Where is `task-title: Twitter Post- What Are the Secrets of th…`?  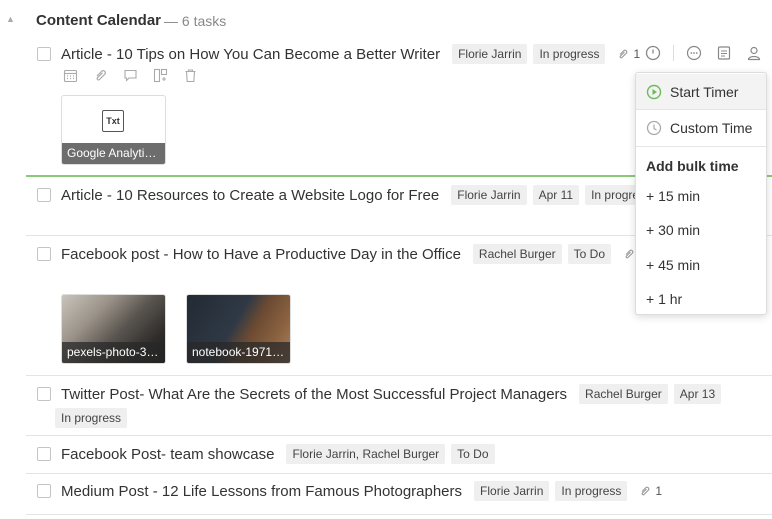
task-title: Twitter Post- What Are the Secrets of th… is located at coordinates (314, 394).